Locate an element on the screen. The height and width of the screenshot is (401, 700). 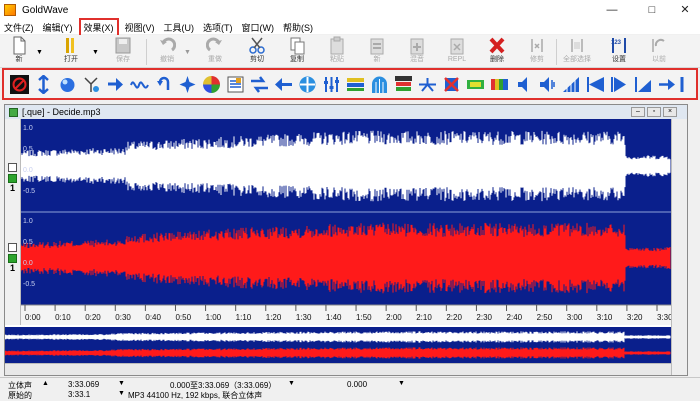
equalizer-icon is located at coordinates (187, 84).